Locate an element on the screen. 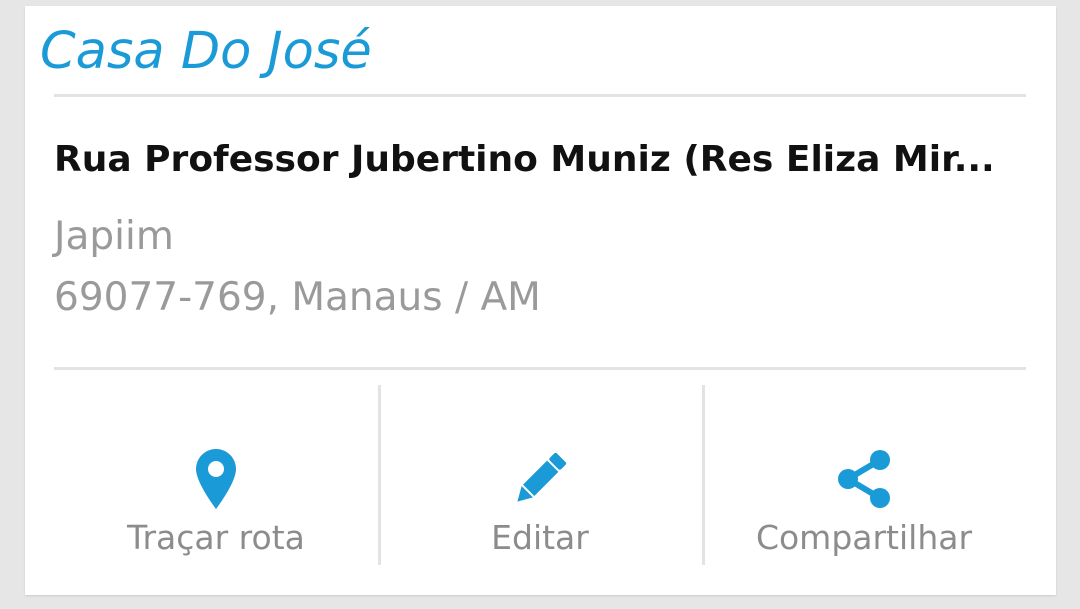  pencil-icon is located at coordinates (540, 479).